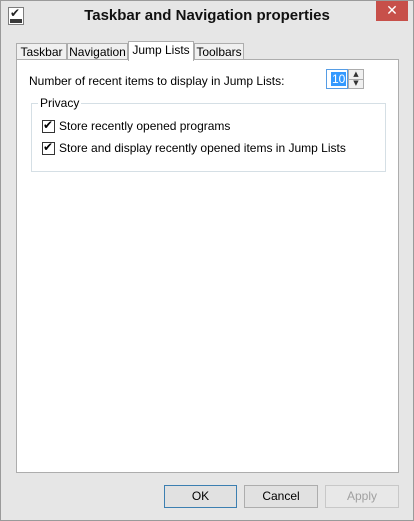  What do you see at coordinates (219, 51) in the screenshot?
I see `tab-toolbars: Toolbars` at bounding box center [219, 51].